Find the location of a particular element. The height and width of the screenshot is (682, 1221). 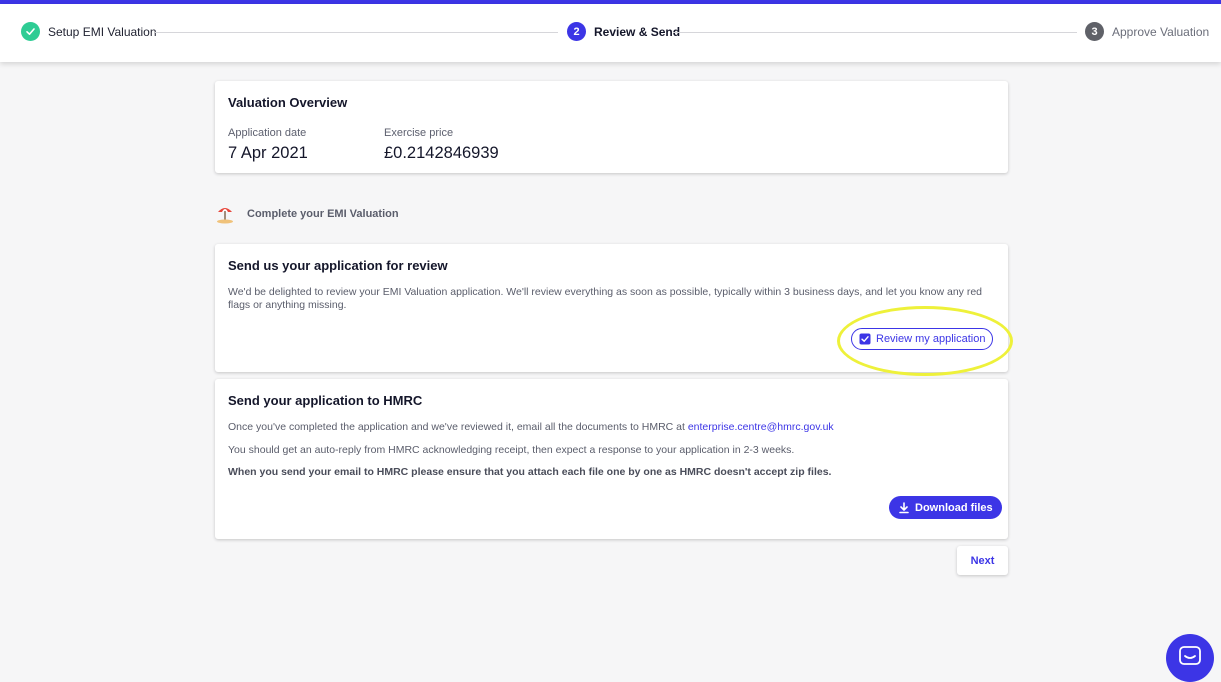

chat-icon is located at coordinates (1190, 656).